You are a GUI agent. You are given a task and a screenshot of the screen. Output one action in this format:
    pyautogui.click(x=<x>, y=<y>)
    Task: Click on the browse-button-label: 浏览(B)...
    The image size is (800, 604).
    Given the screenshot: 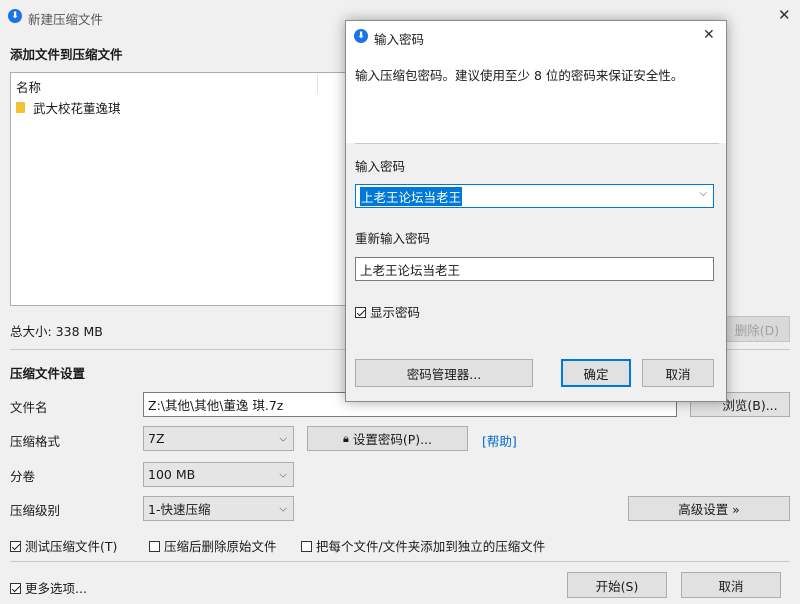 What is the action you would take?
    pyautogui.click(x=750, y=405)
    